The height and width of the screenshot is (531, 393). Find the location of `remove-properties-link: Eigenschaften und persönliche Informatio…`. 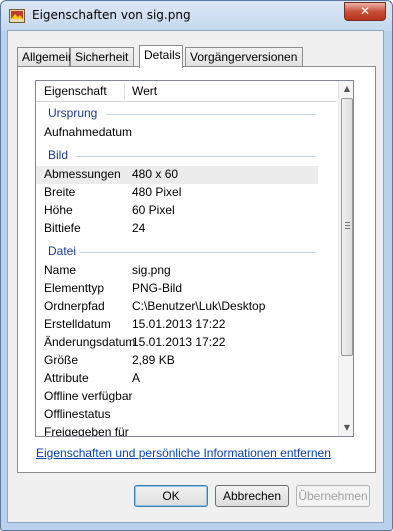

remove-properties-link: Eigenschaften und persönliche Informatio… is located at coordinates (183, 453).